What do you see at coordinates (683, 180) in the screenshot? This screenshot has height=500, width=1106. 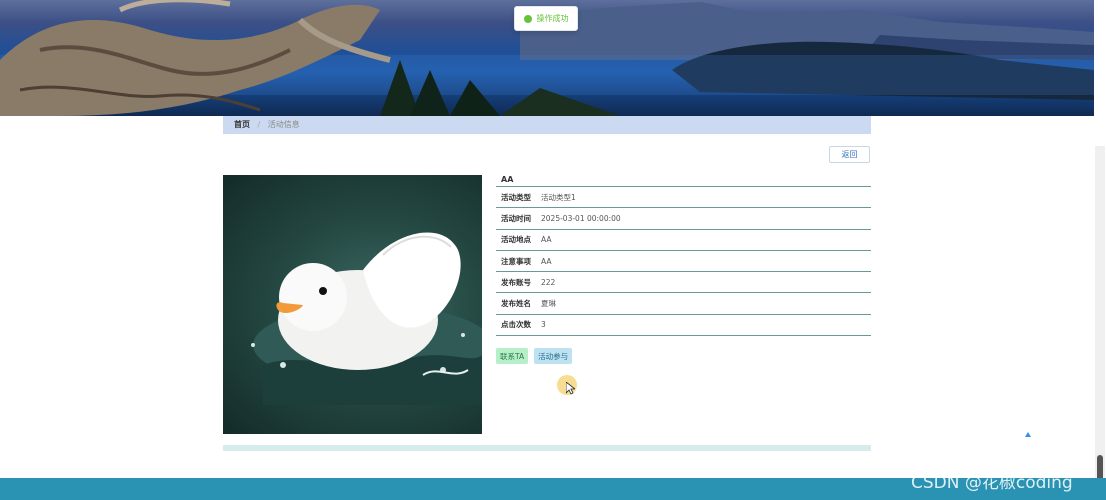 I see `activity-title: AA` at bounding box center [683, 180].